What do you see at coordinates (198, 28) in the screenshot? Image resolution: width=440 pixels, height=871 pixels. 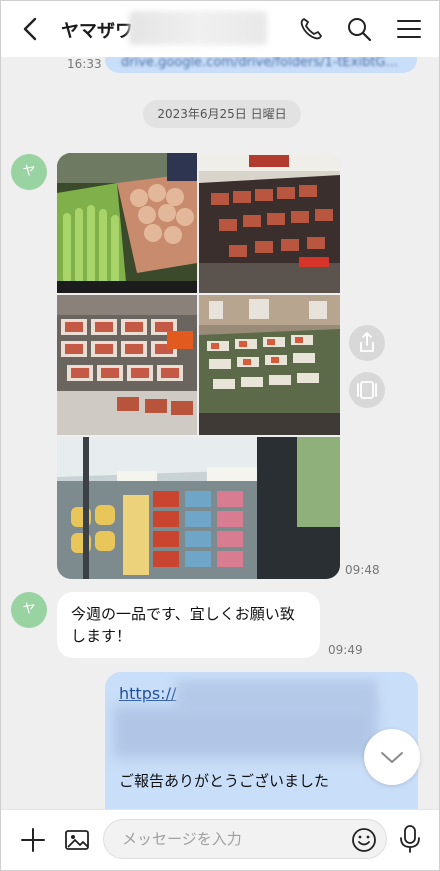 I see `redacted-name` at bounding box center [198, 28].